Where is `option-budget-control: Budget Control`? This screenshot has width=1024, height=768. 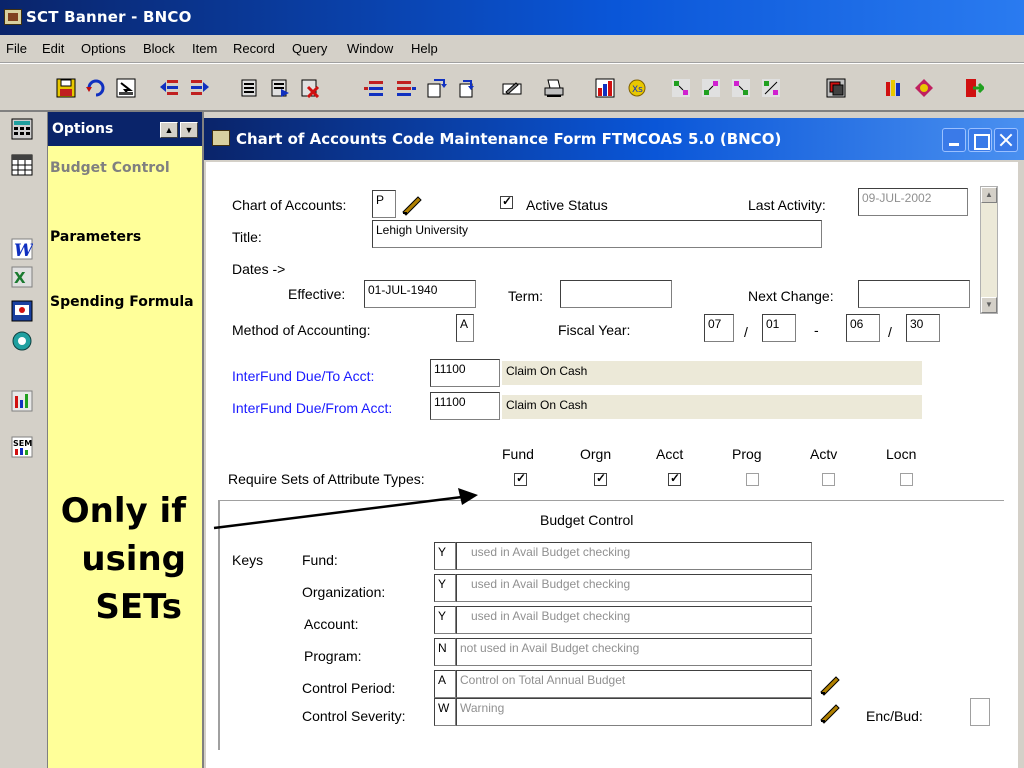
option-budget-control: Budget Control is located at coordinates (110, 168).